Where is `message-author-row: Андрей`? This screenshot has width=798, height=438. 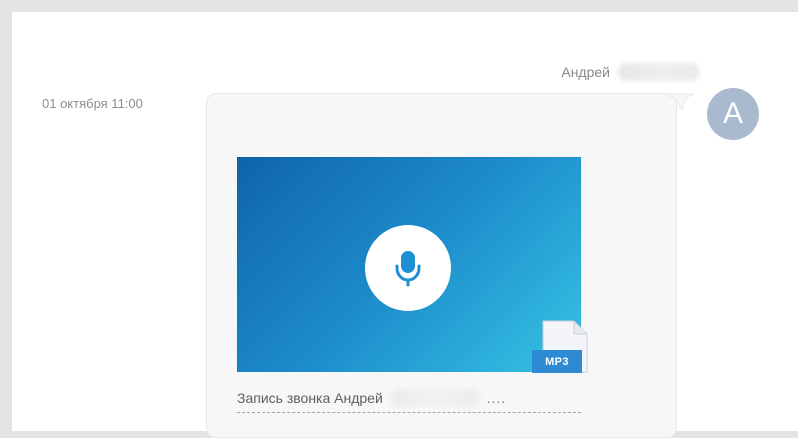 message-author-row: Андрей is located at coordinates (630, 72).